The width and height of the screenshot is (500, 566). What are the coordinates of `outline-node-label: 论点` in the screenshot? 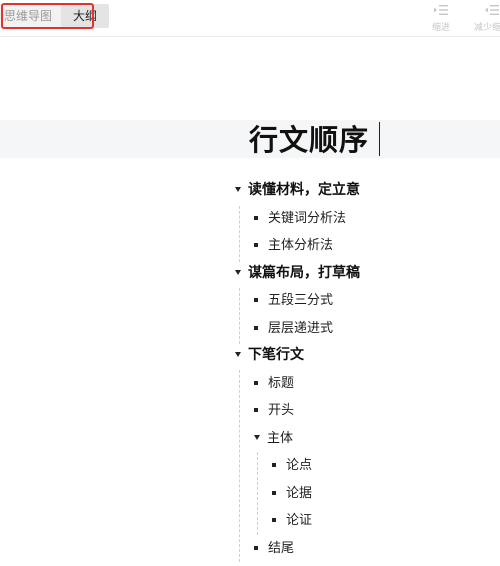 It's located at (299, 465).